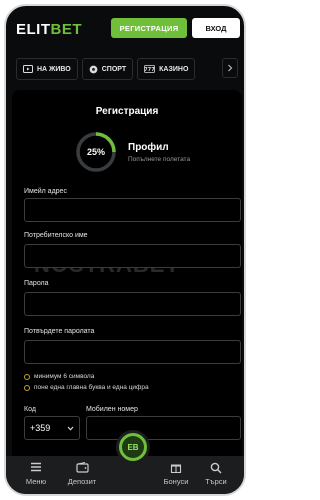  What do you see at coordinates (30, 409) in the screenshot?
I see `code-label: Код` at bounding box center [30, 409].